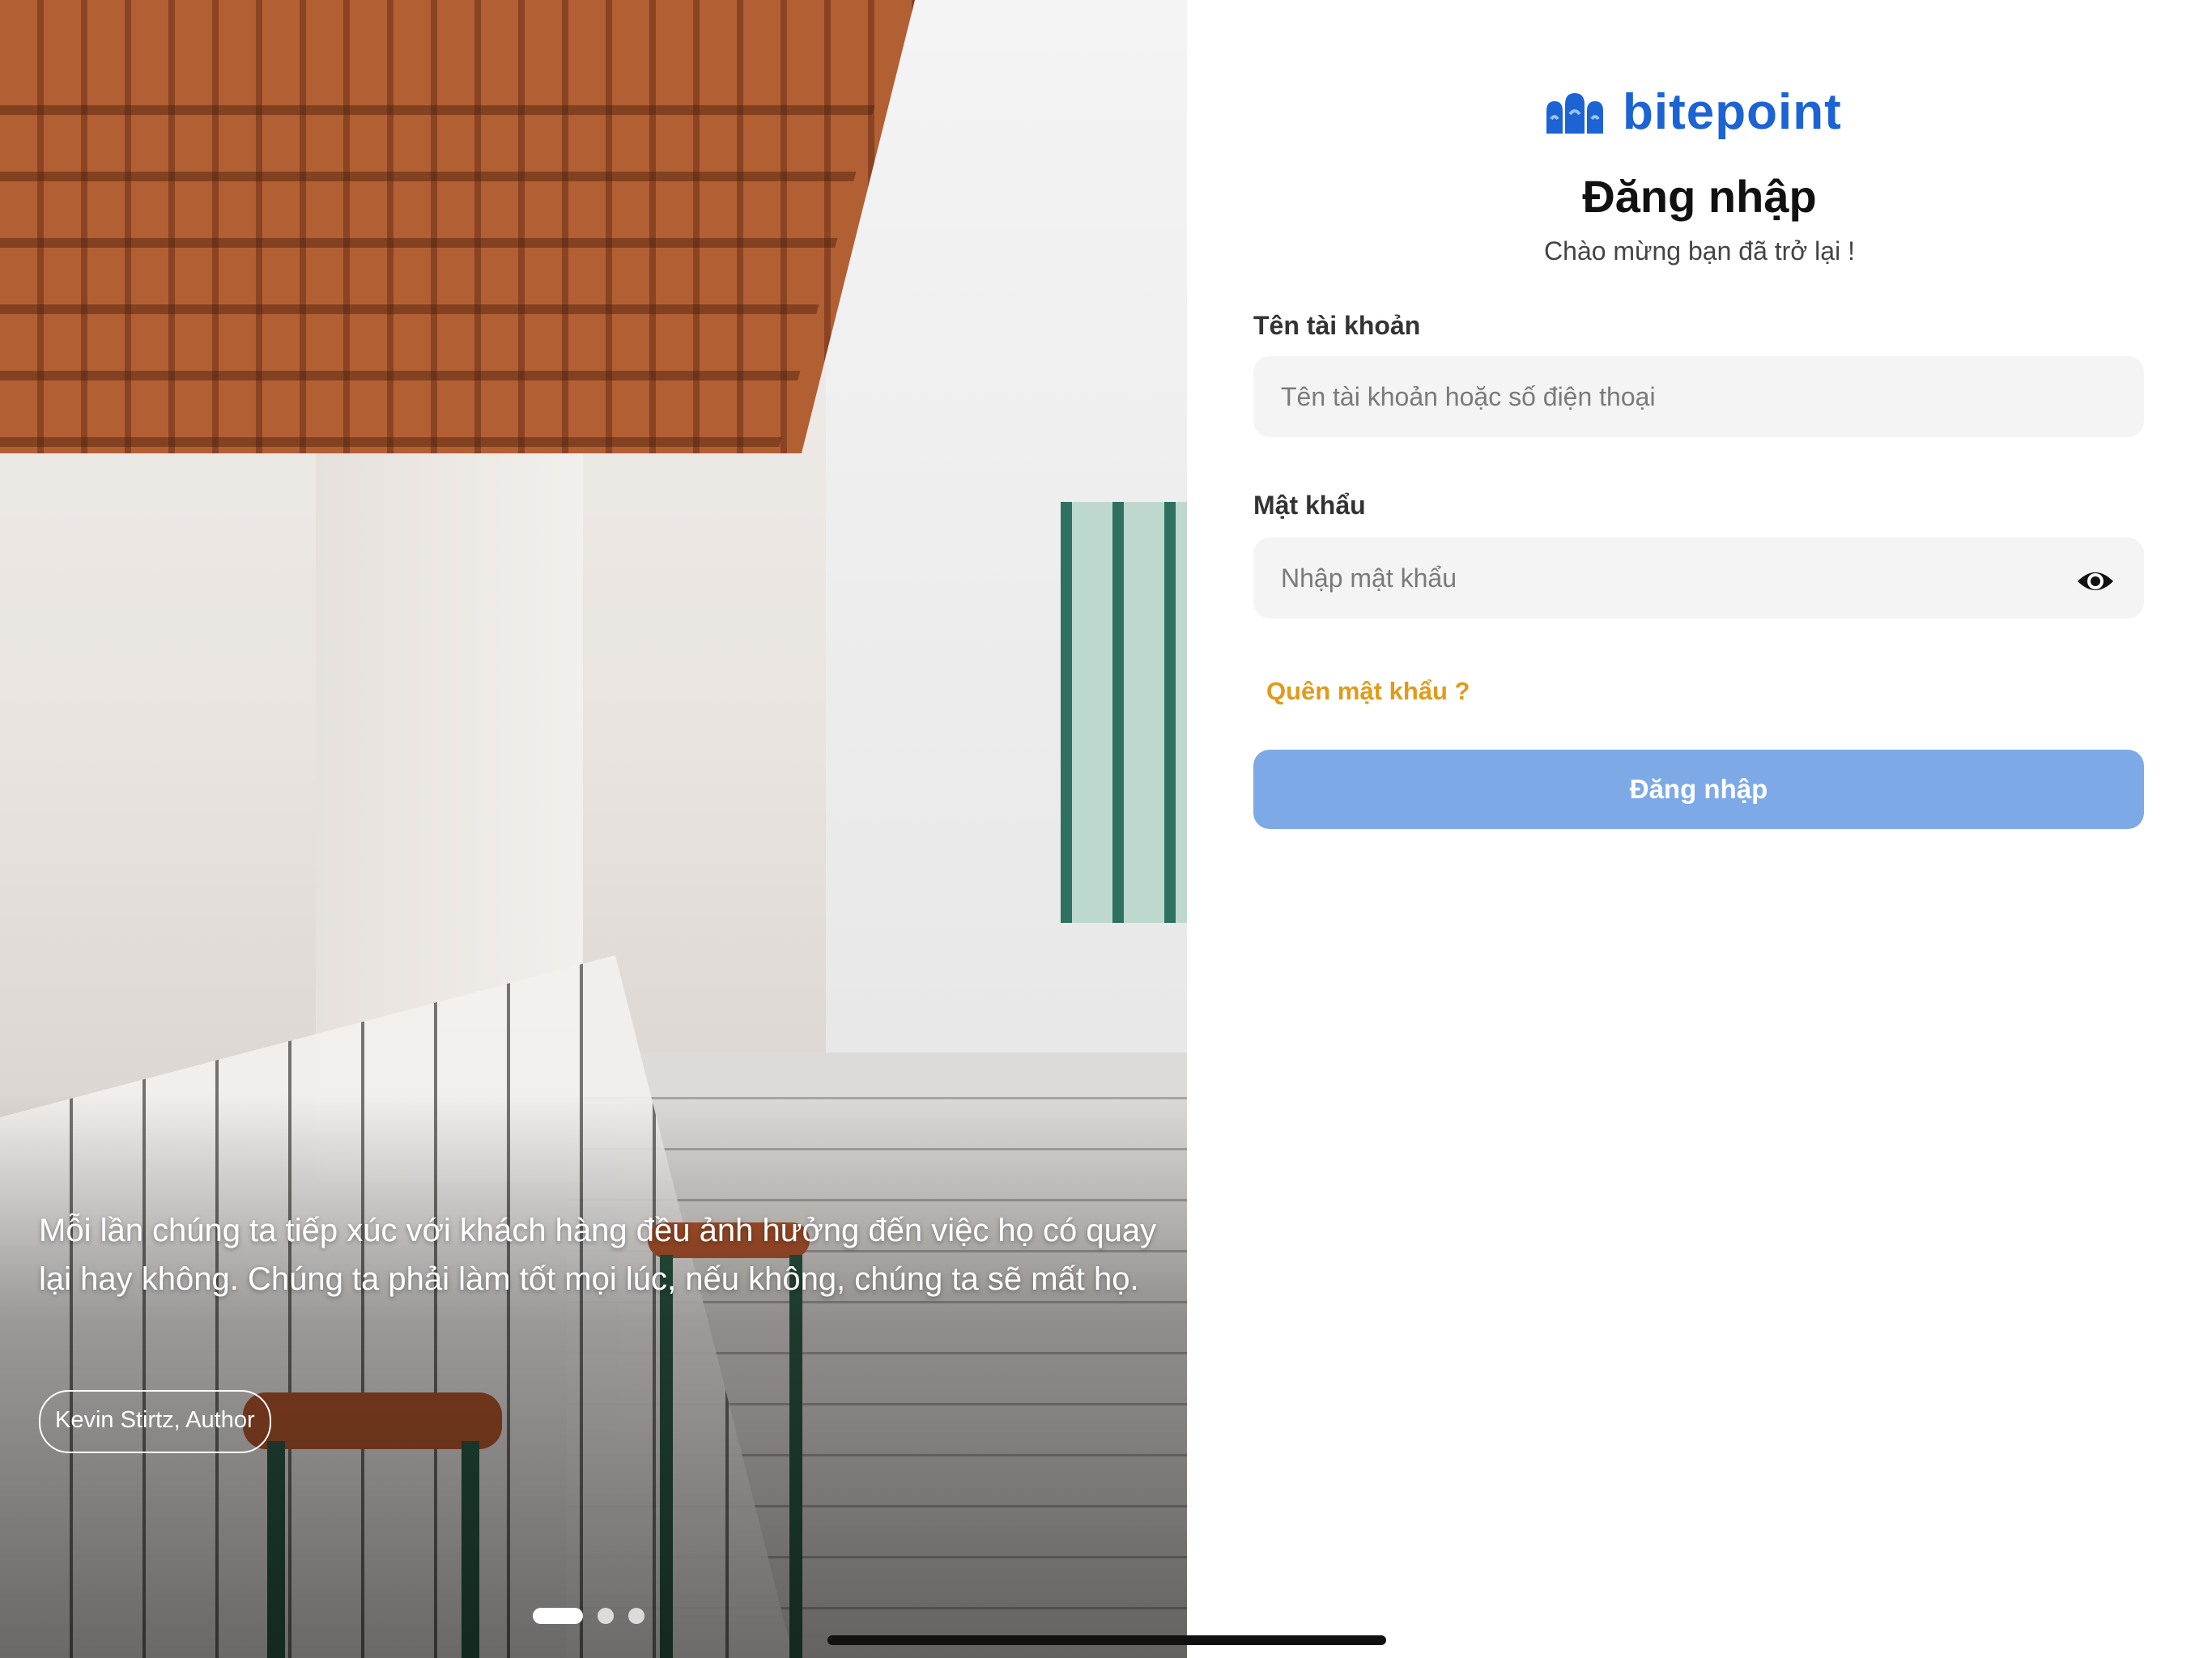 Image resolution: width=2212 pixels, height=1658 pixels. Describe the element at coordinates (155, 1421) in the screenshot. I see `quote-author-badge: Kevin Stirtz, Author` at that location.